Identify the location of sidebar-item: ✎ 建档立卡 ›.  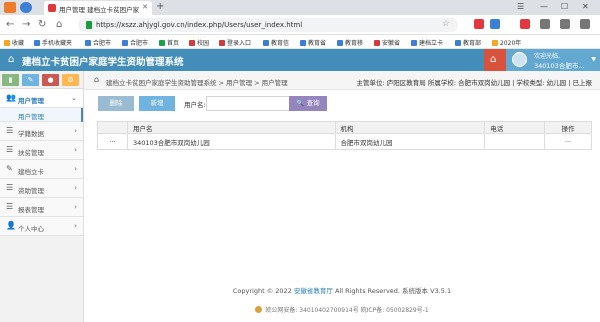
(41, 169).